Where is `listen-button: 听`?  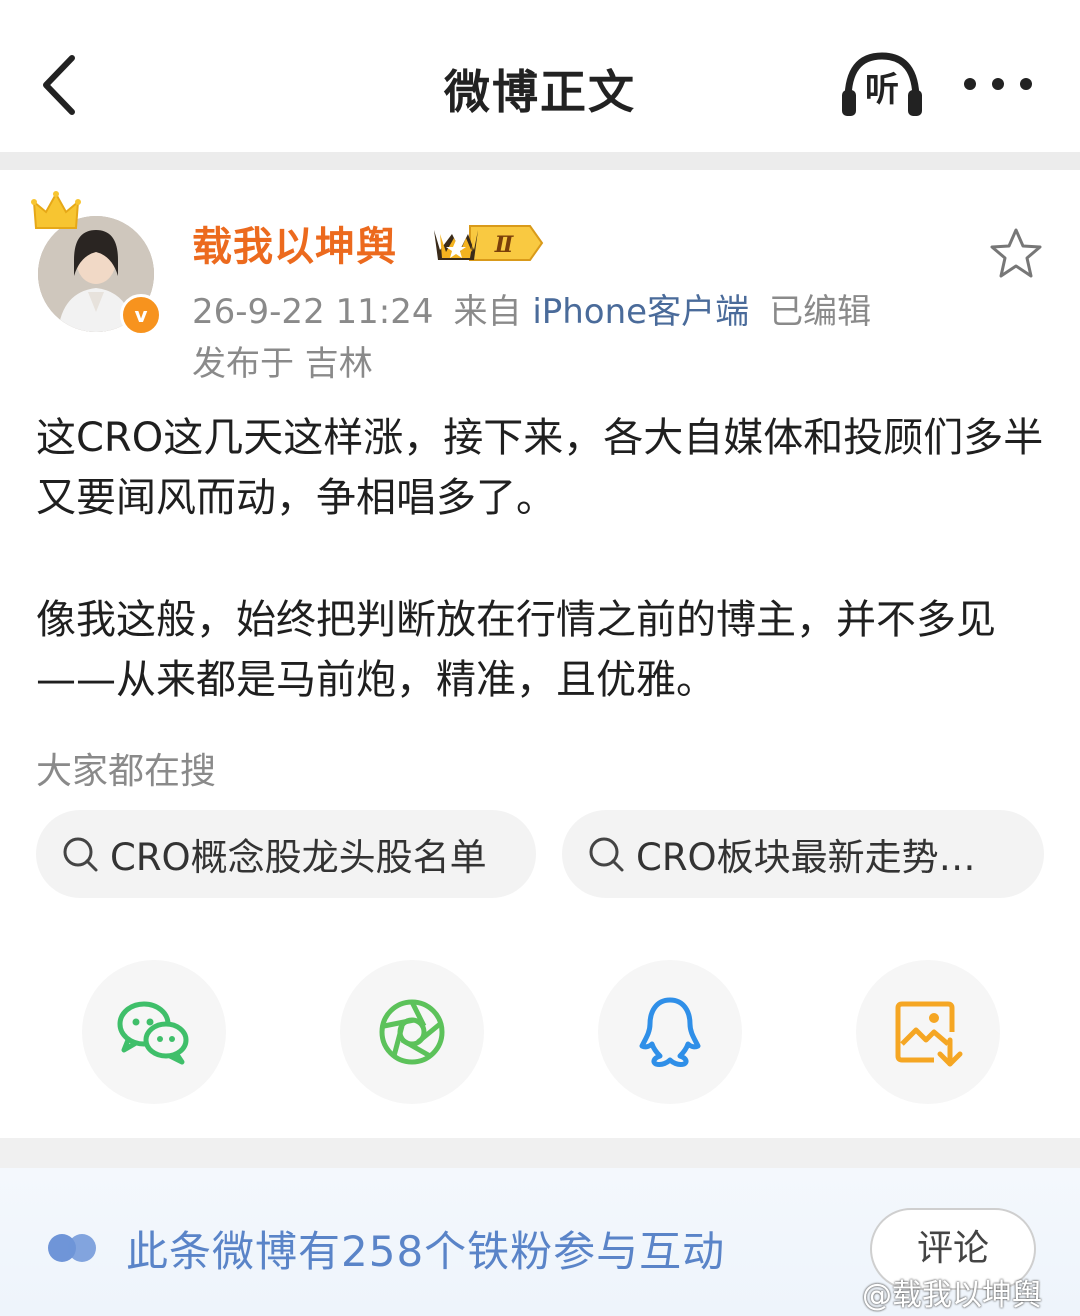 listen-button: 听 is located at coordinates (882, 85).